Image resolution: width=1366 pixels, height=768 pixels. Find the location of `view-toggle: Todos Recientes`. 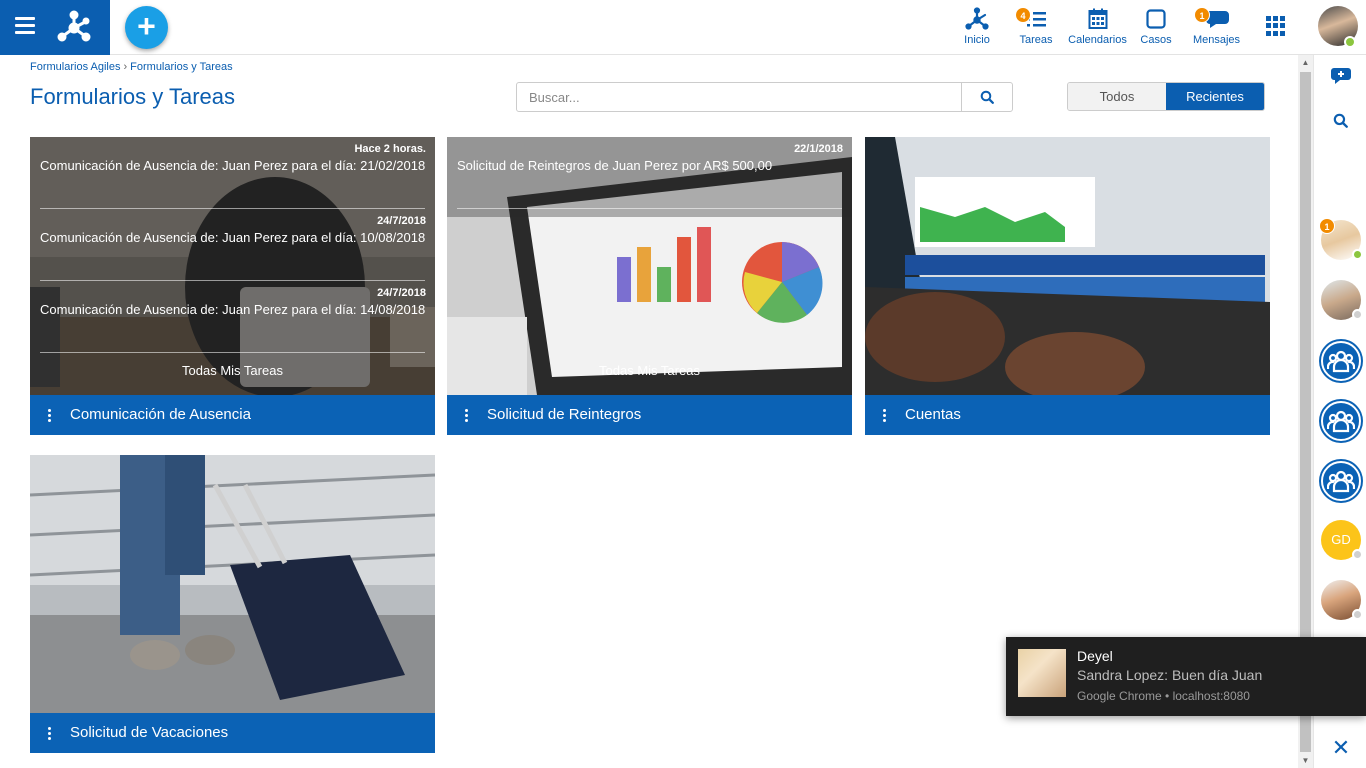

view-toggle: Todos Recientes is located at coordinates (1166, 96).